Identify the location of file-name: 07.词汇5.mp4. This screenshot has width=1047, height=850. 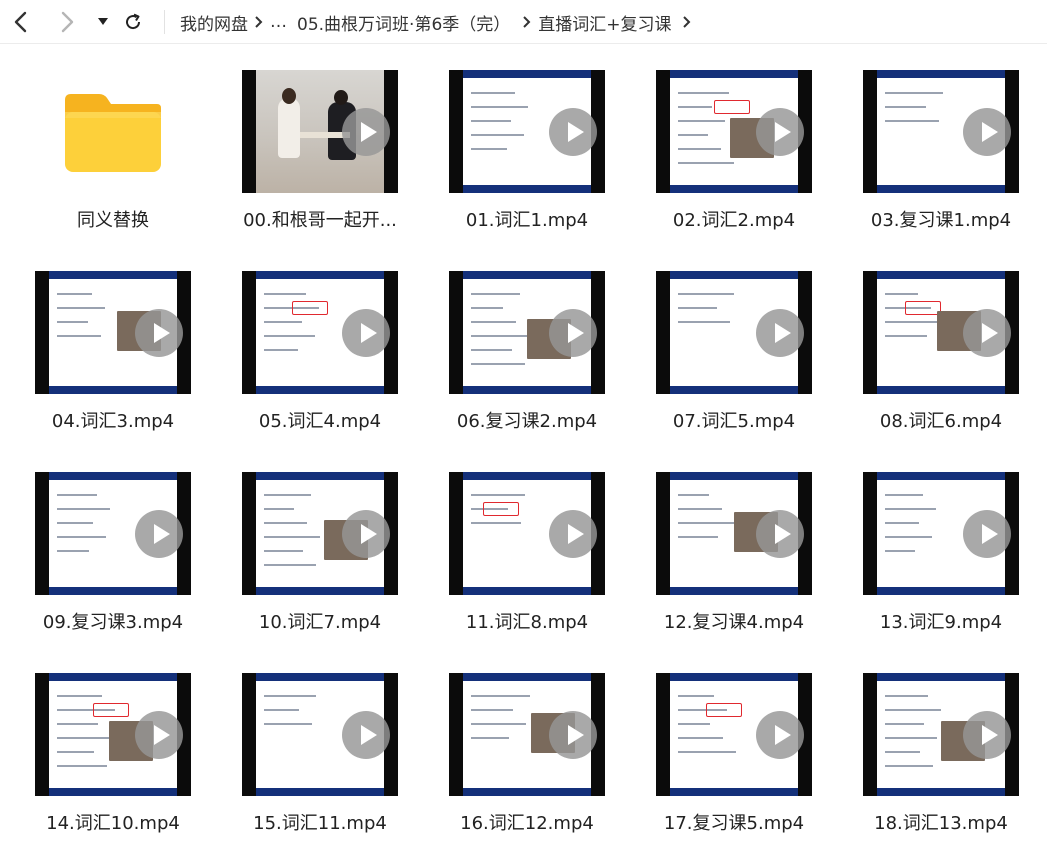
(734, 421).